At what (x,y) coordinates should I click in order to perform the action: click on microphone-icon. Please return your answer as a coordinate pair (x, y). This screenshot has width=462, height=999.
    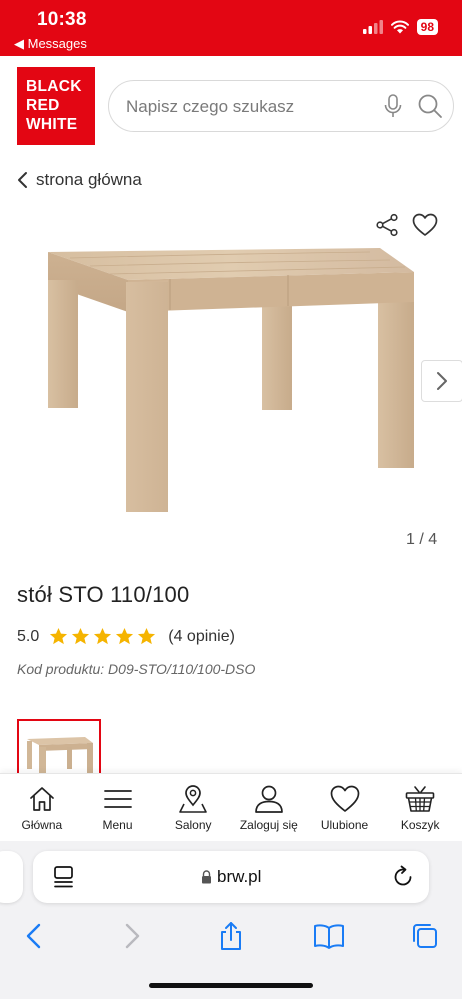
    Looking at the image, I should click on (393, 106).